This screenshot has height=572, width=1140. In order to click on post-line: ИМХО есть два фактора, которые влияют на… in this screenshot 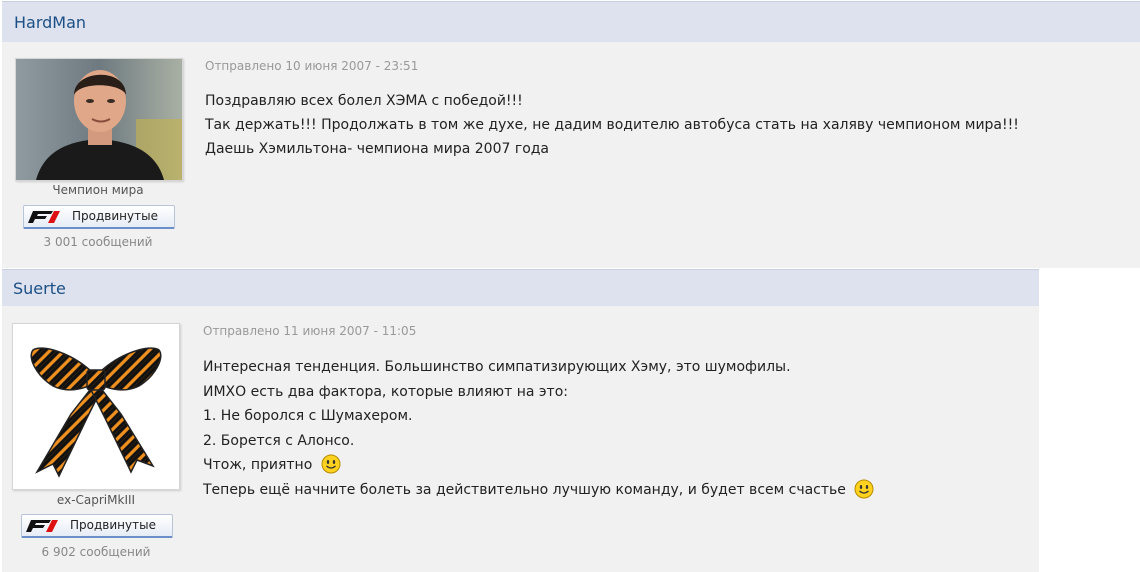, I will do `click(385, 391)`.